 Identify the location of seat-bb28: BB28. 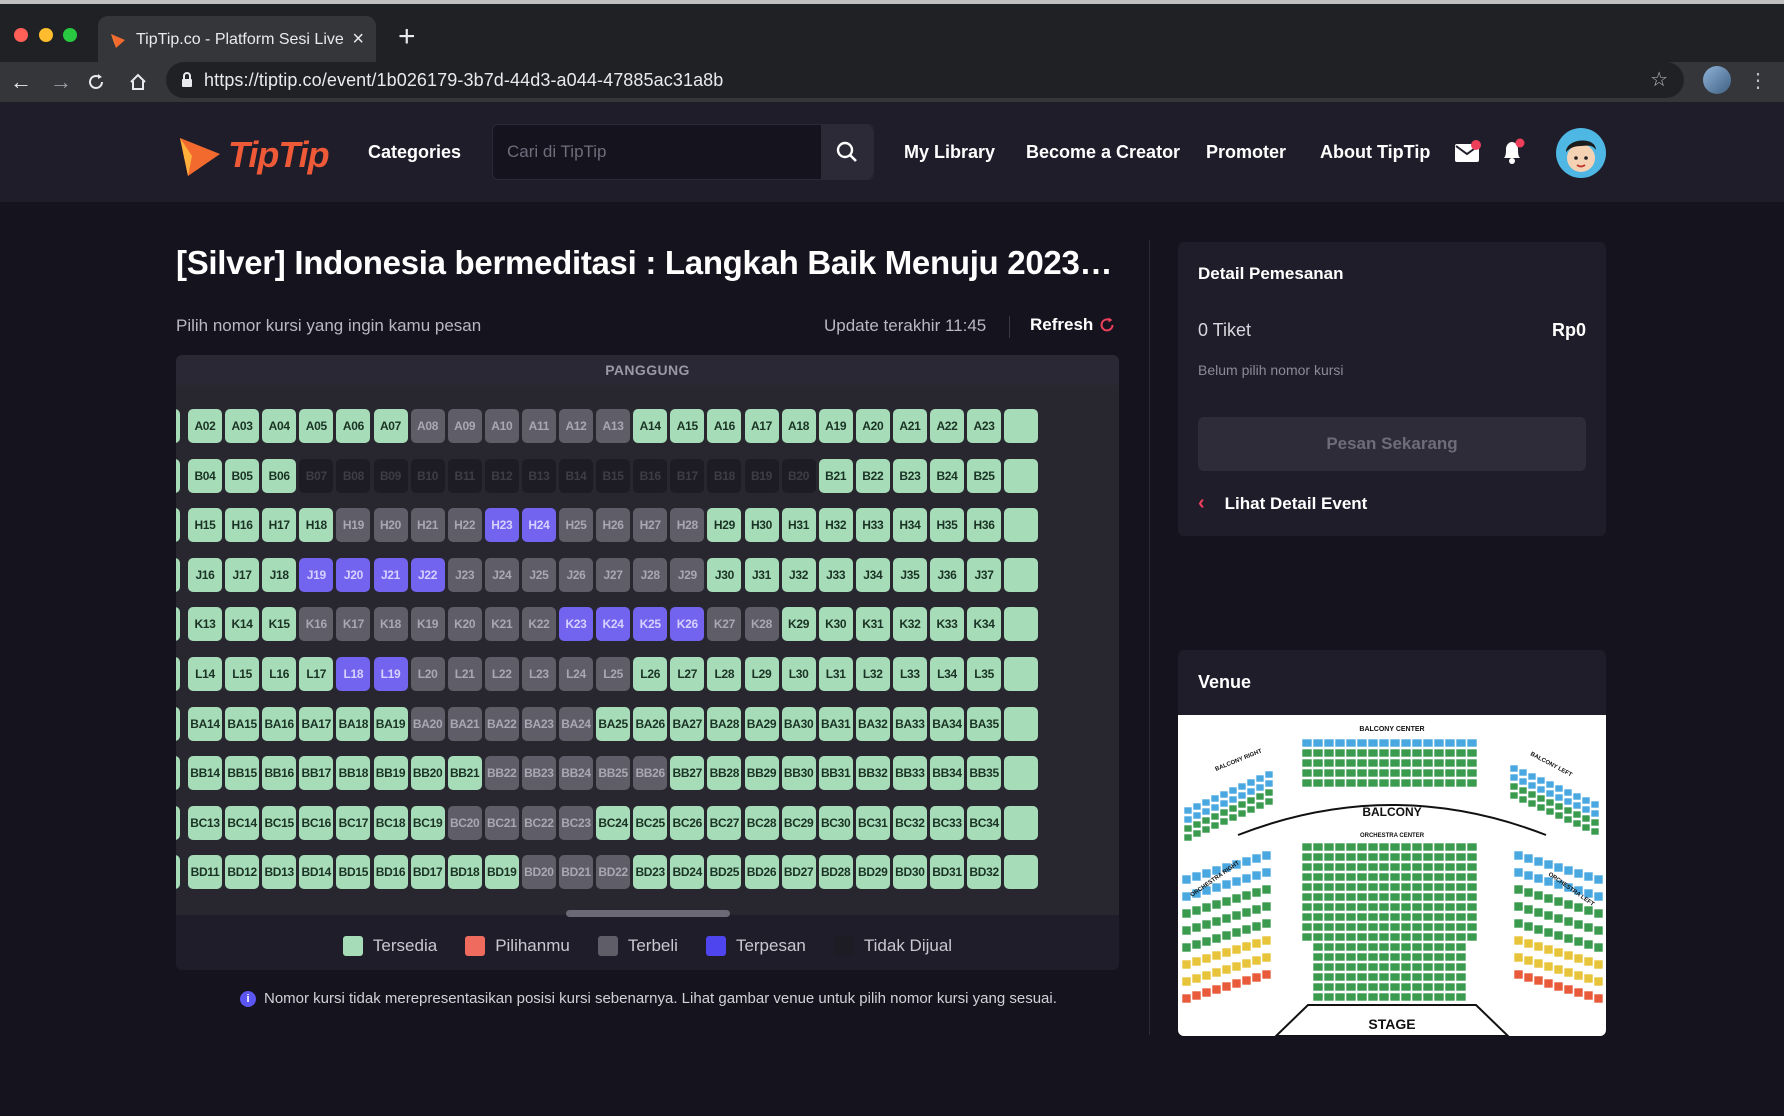
(724, 773).